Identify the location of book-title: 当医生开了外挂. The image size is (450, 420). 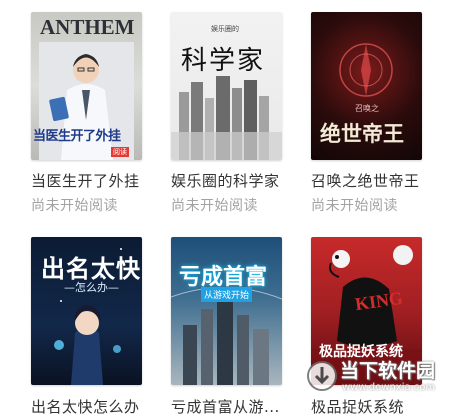
(85, 180).